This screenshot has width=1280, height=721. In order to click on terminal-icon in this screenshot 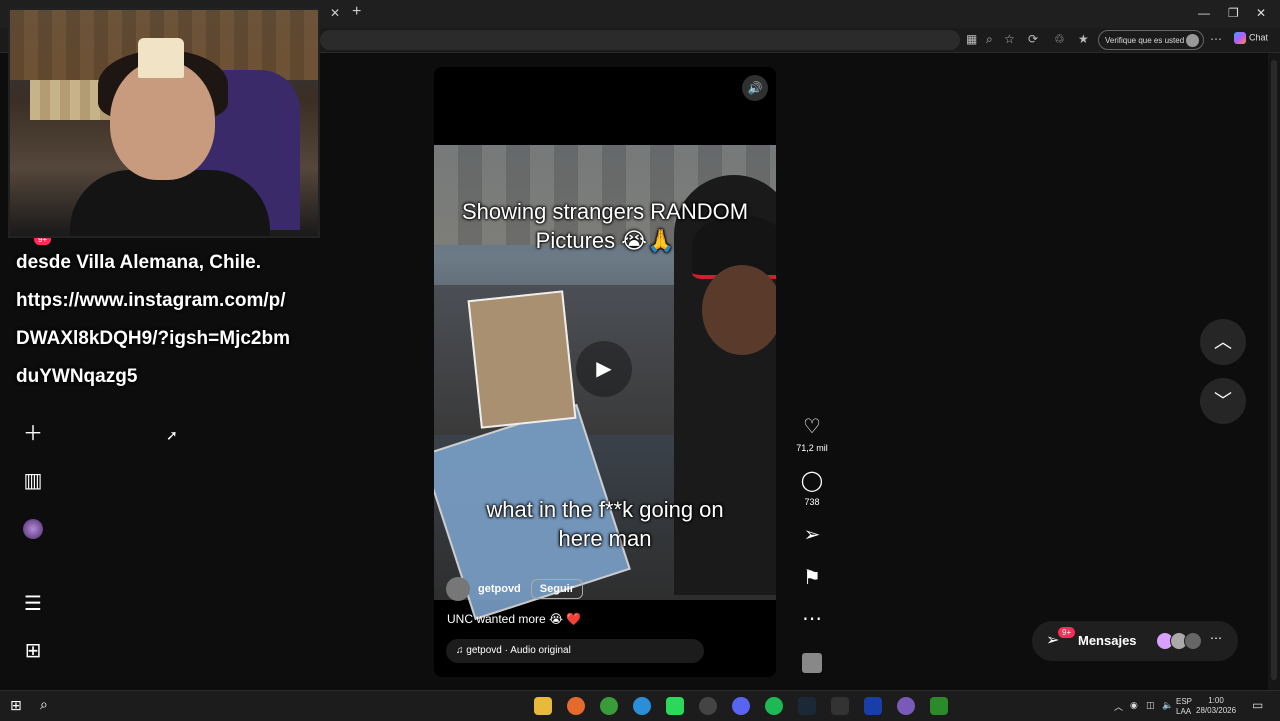, I will do `click(840, 706)`.